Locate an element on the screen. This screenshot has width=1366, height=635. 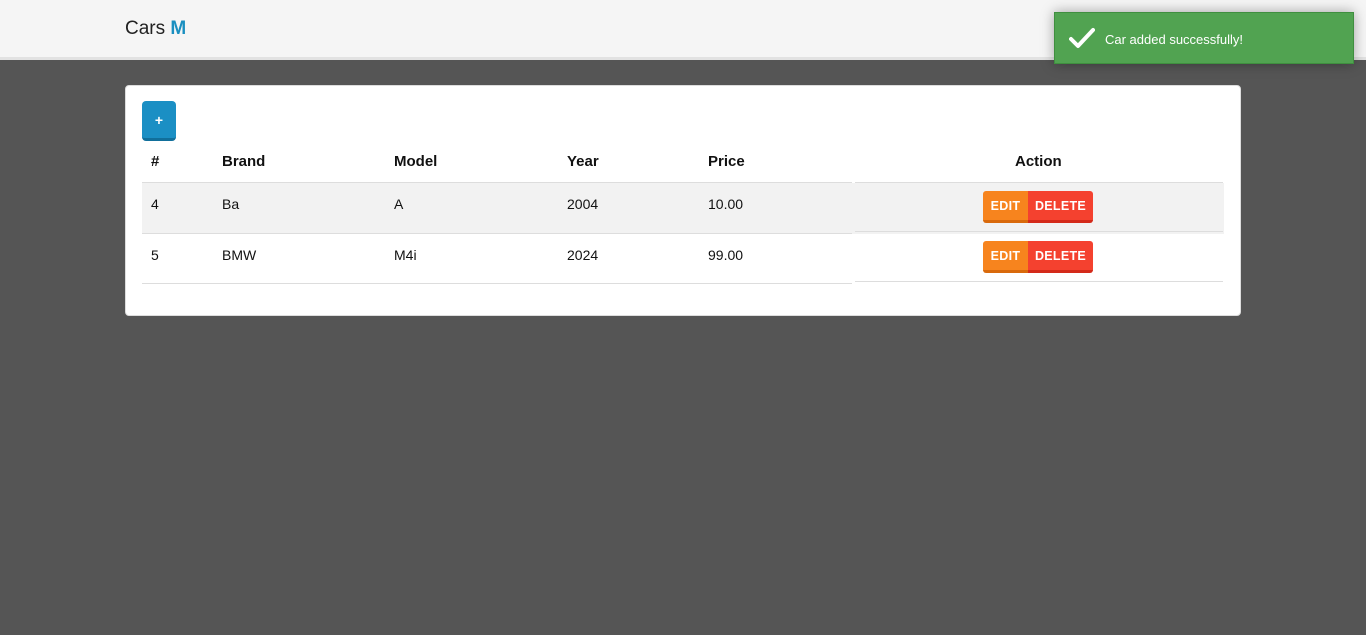
header-year: Year is located at coordinates (583, 161).